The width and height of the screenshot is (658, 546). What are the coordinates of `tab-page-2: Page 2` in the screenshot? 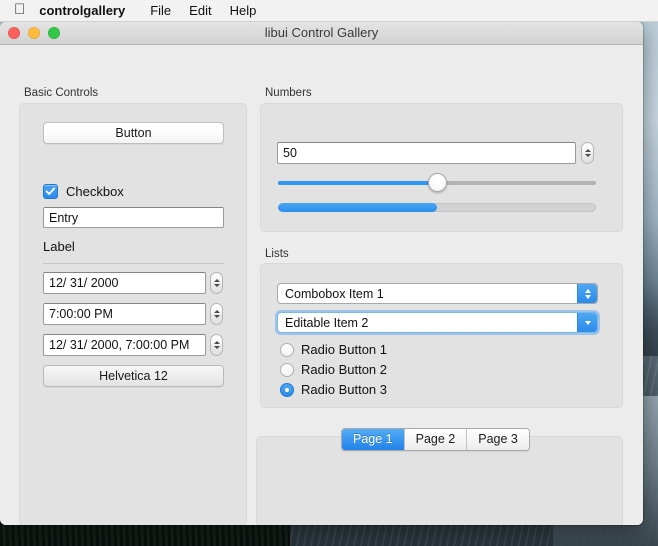 It's located at (436, 439).